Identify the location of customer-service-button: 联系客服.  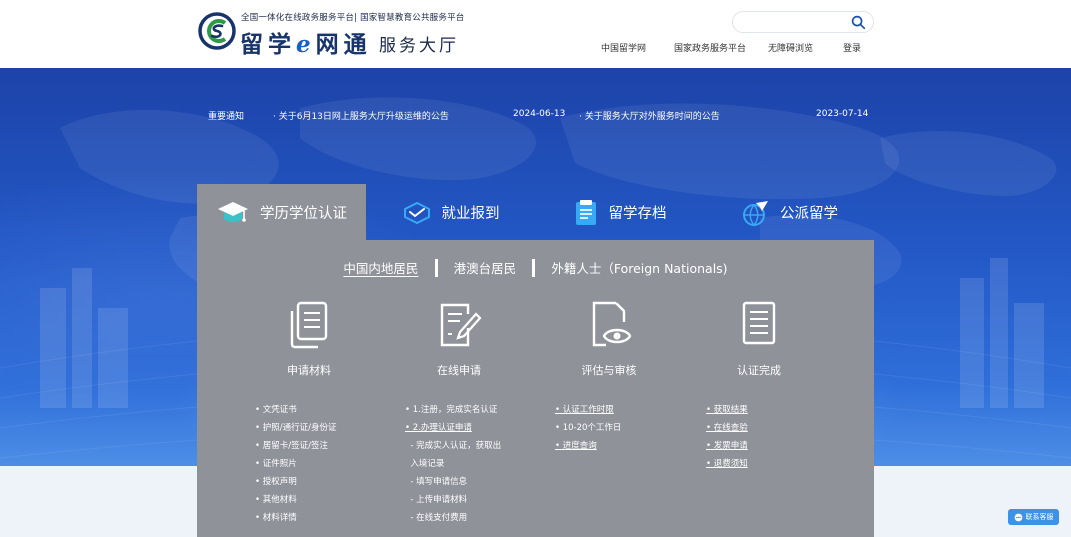
(1033, 517).